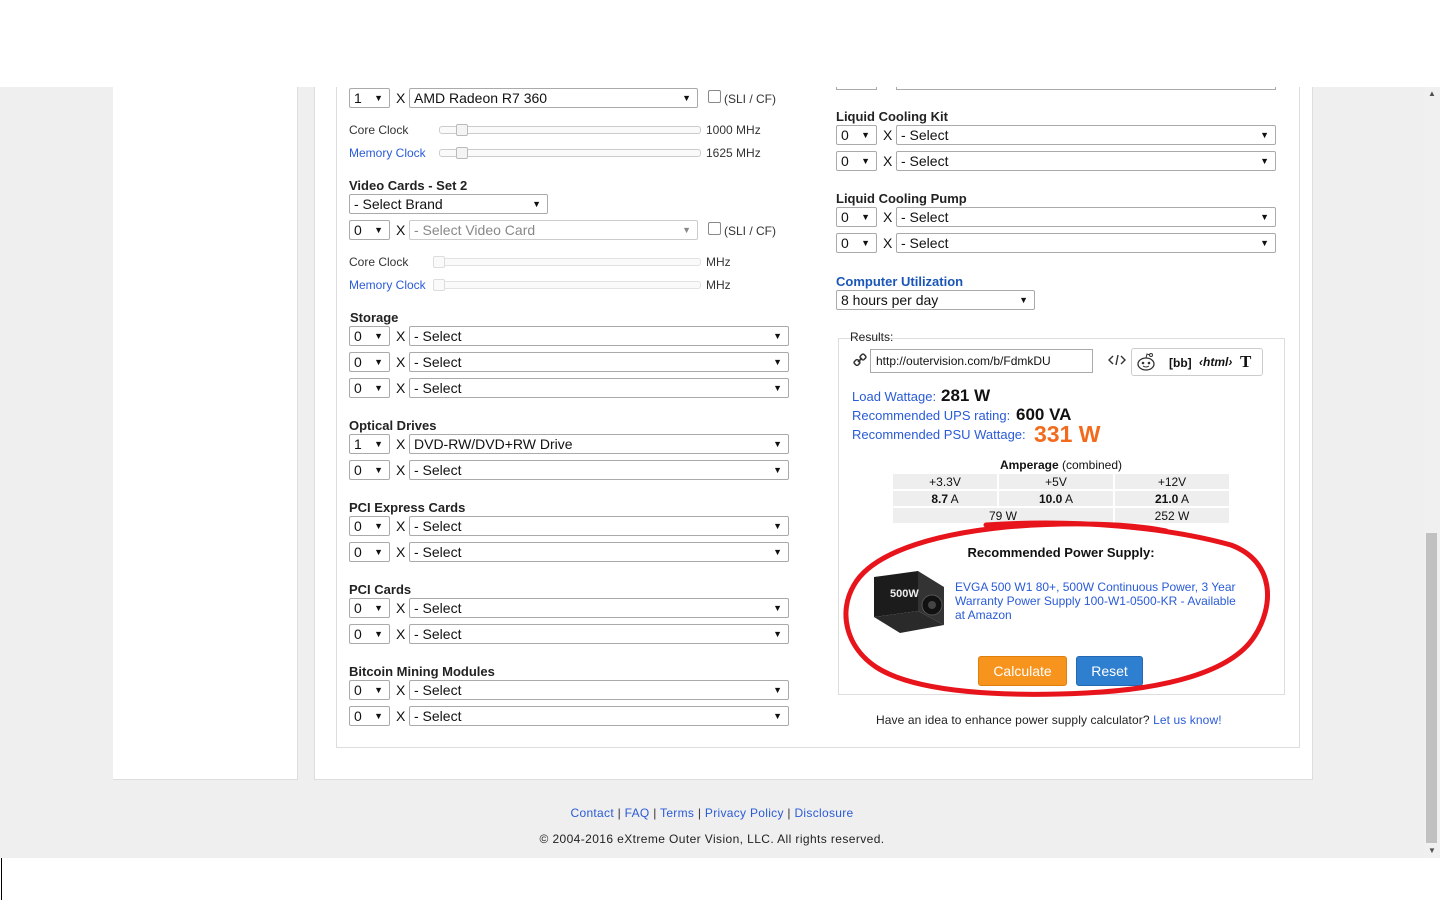 Image resolution: width=1440 pixels, height=900 pixels. Describe the element at coordinates (369, 634) in the screenshot. I see `pci-qty-select-2: 0 ▼` at that location.